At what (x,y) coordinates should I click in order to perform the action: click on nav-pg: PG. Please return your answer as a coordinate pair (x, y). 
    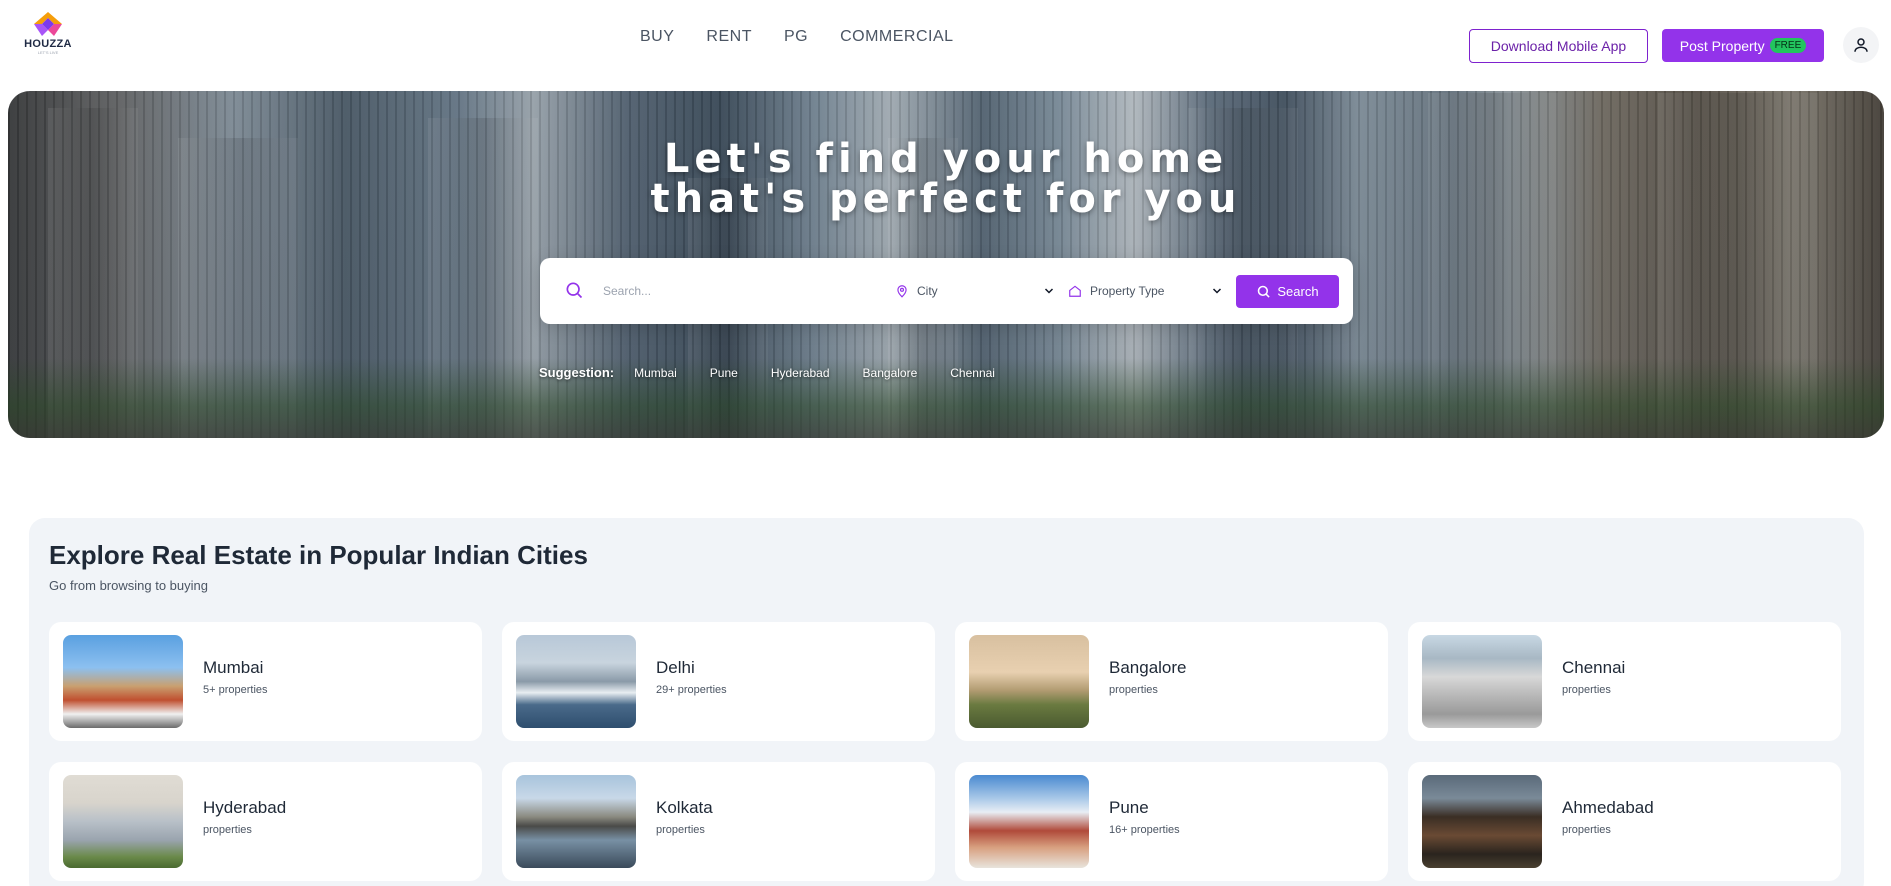
    Looking at the image, I should click on (796, 37).